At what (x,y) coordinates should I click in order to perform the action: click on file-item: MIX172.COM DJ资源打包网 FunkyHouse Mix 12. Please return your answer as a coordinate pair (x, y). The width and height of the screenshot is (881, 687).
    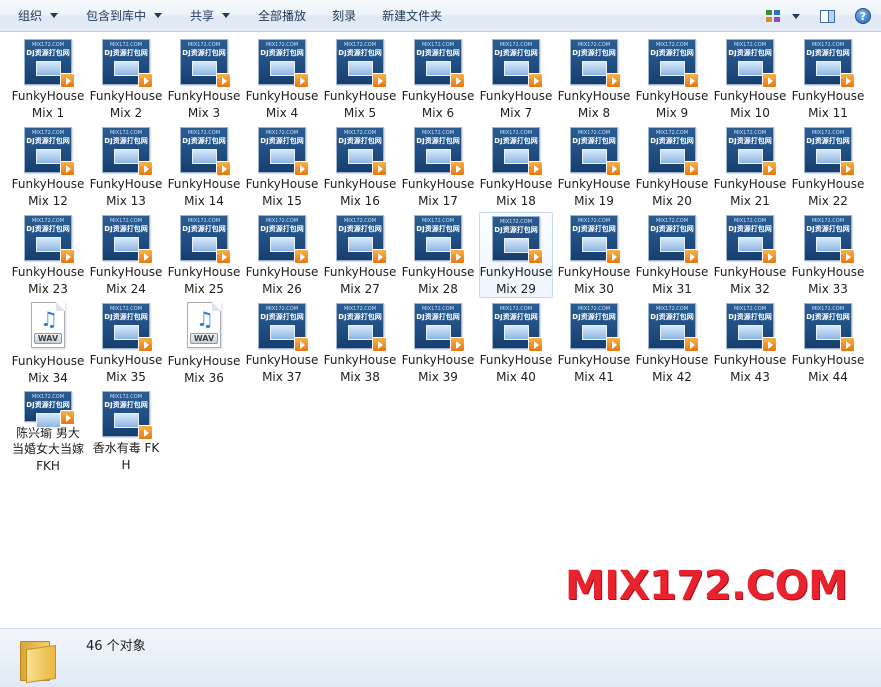
    Looking at the image, I should click on (48, 167).